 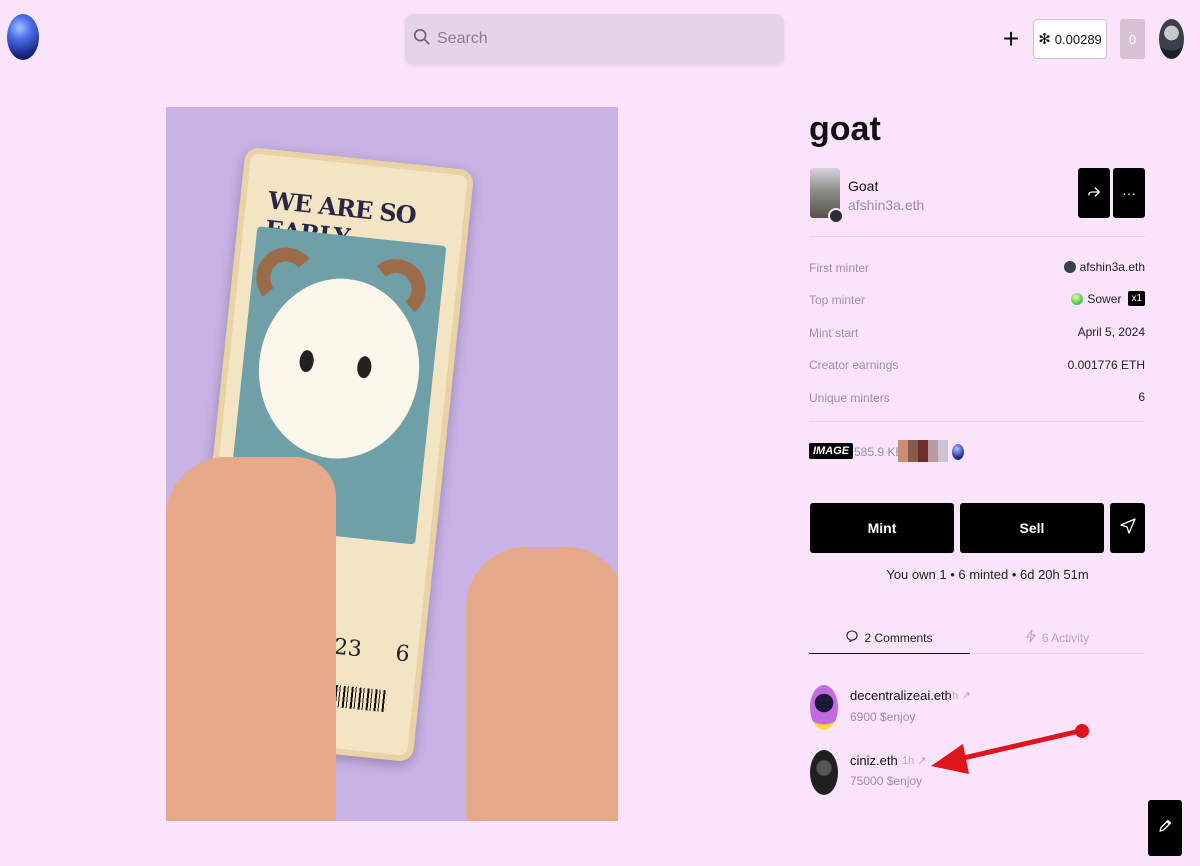 I want to click on comment-amount: 6900 $enjoy, so click(x=883, y=717).